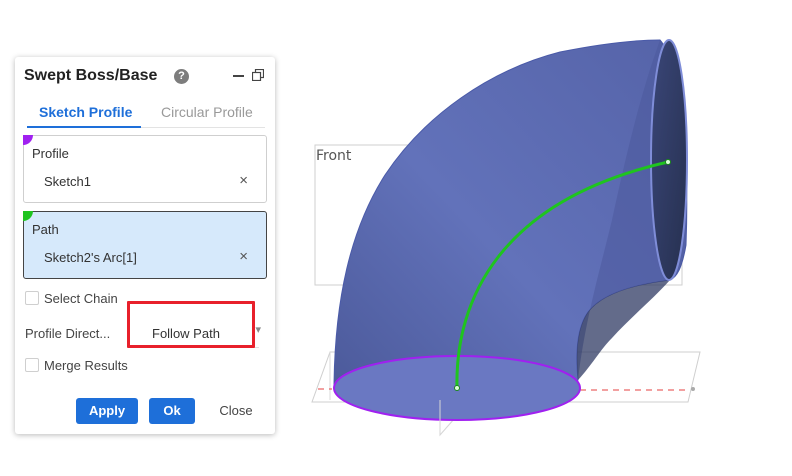 The height and width of the screenshot is (476, 792). Describe the element at coordinates (334, 156) in the screenshot. I see `front-plane-label: Front` at that location.